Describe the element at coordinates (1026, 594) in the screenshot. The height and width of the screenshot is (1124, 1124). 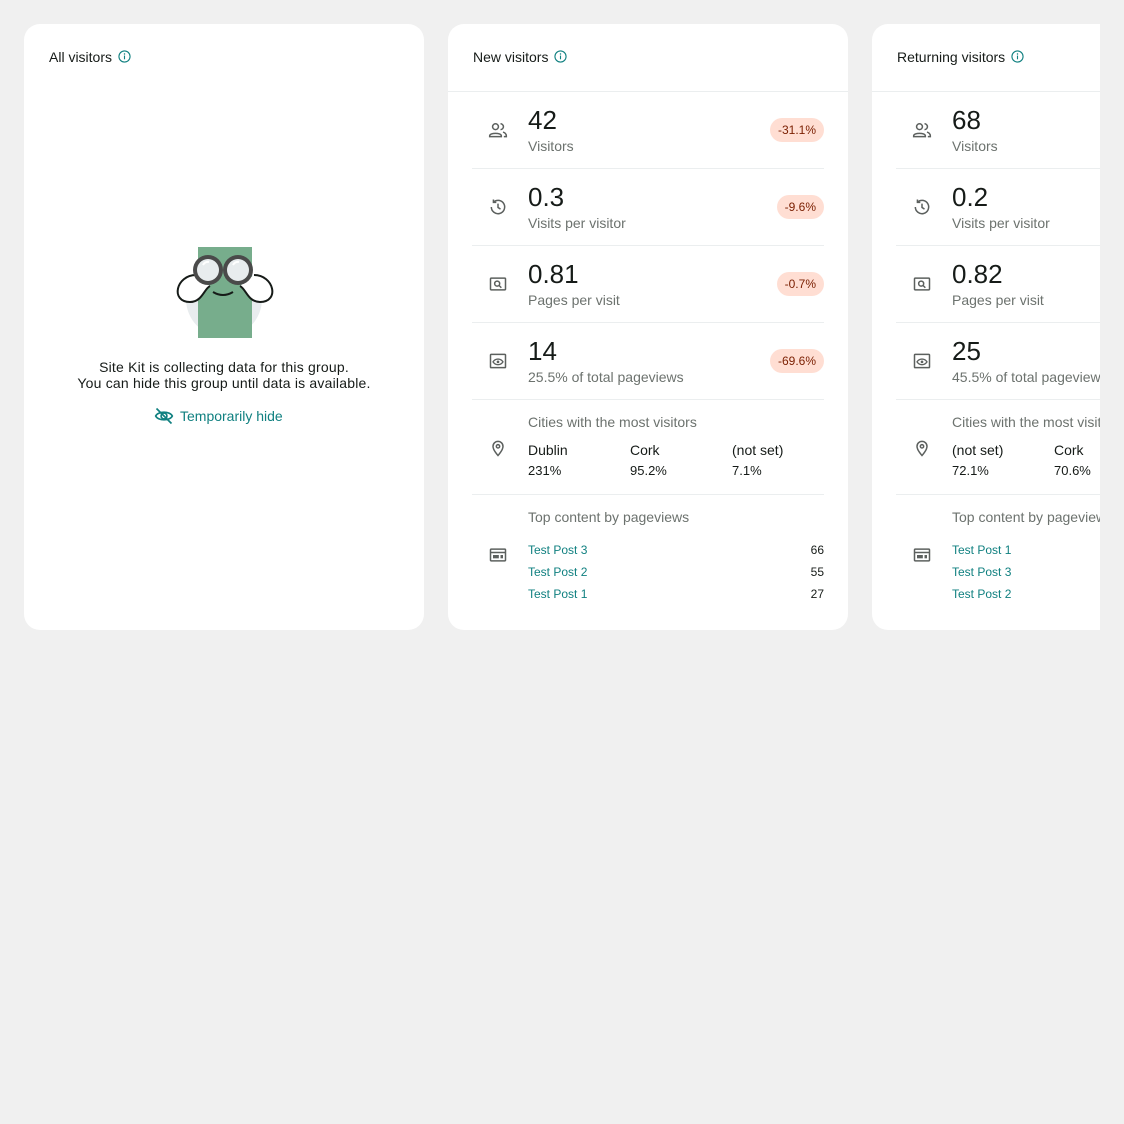
I see `list-item: Test Post 2` at that location.